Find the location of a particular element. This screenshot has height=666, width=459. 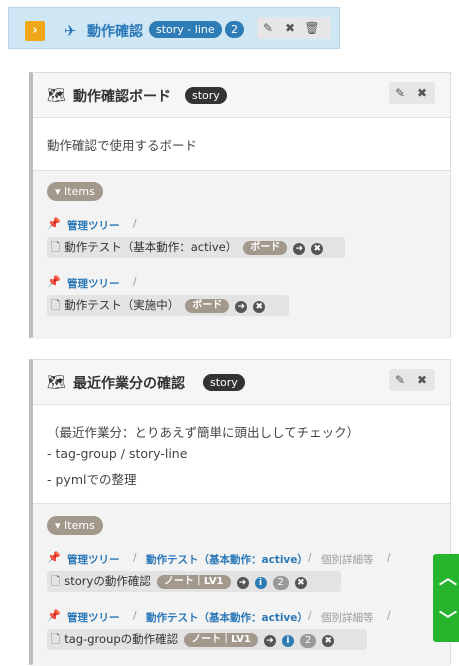

card-header: 🗺 最近作業分の確認 story ✎ ✖ is located at coordinates (241, 382).